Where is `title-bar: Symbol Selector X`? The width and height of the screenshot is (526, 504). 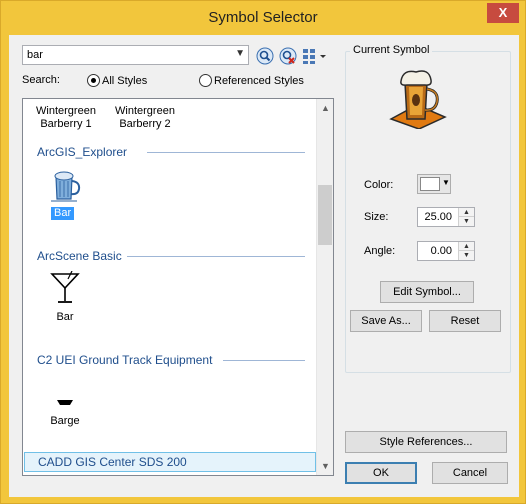
title-bar: Symbol Selector X is located at coordinates (263, 18).